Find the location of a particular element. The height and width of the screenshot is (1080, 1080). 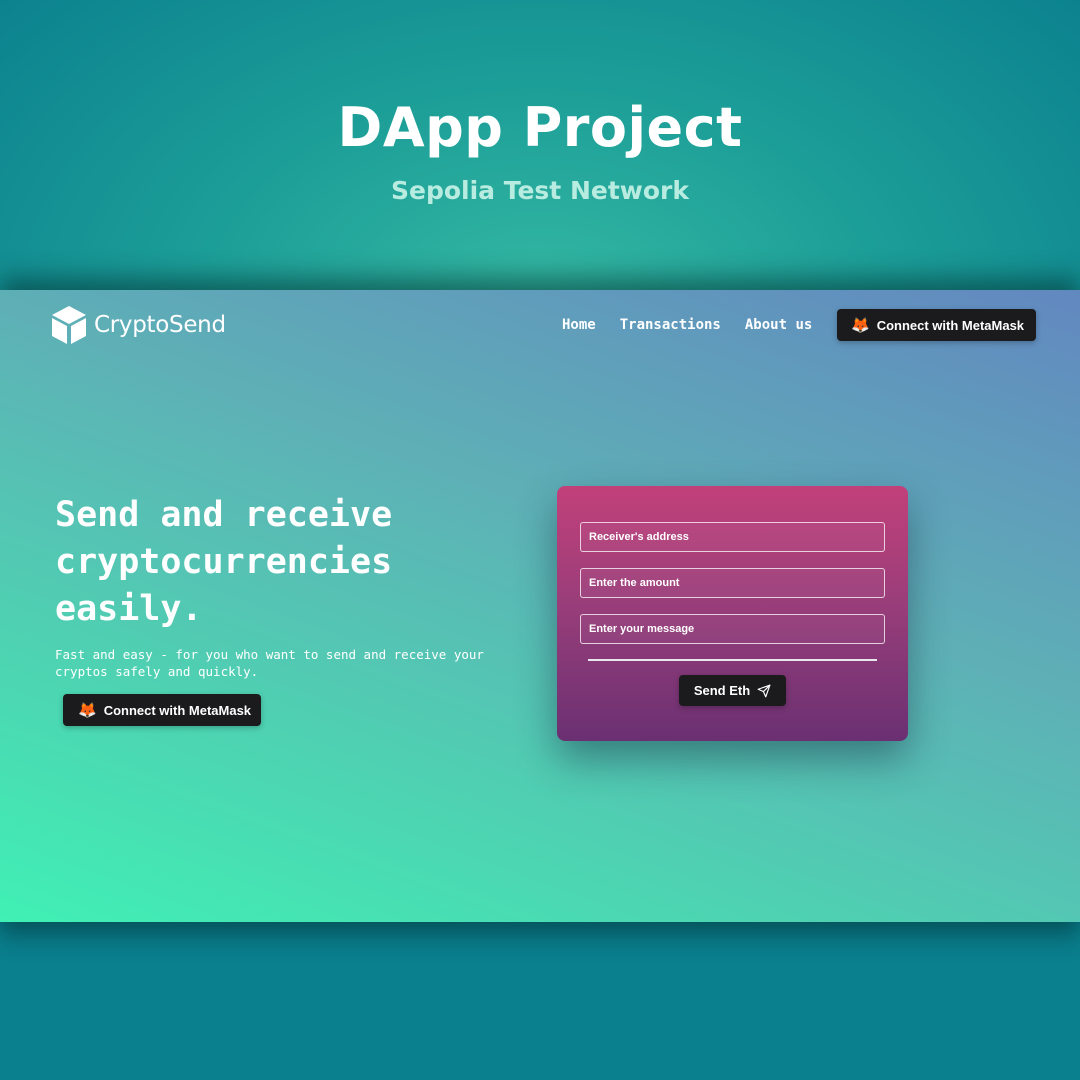

receiver-address-input is located at coordinates (732, 537).